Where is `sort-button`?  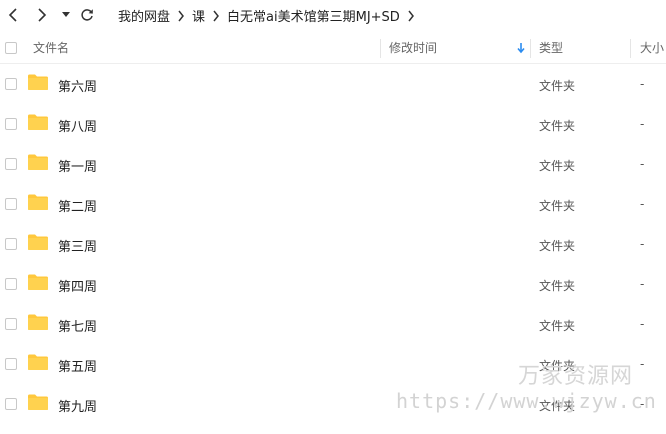
sort-button is located at coordinates (521, 49).